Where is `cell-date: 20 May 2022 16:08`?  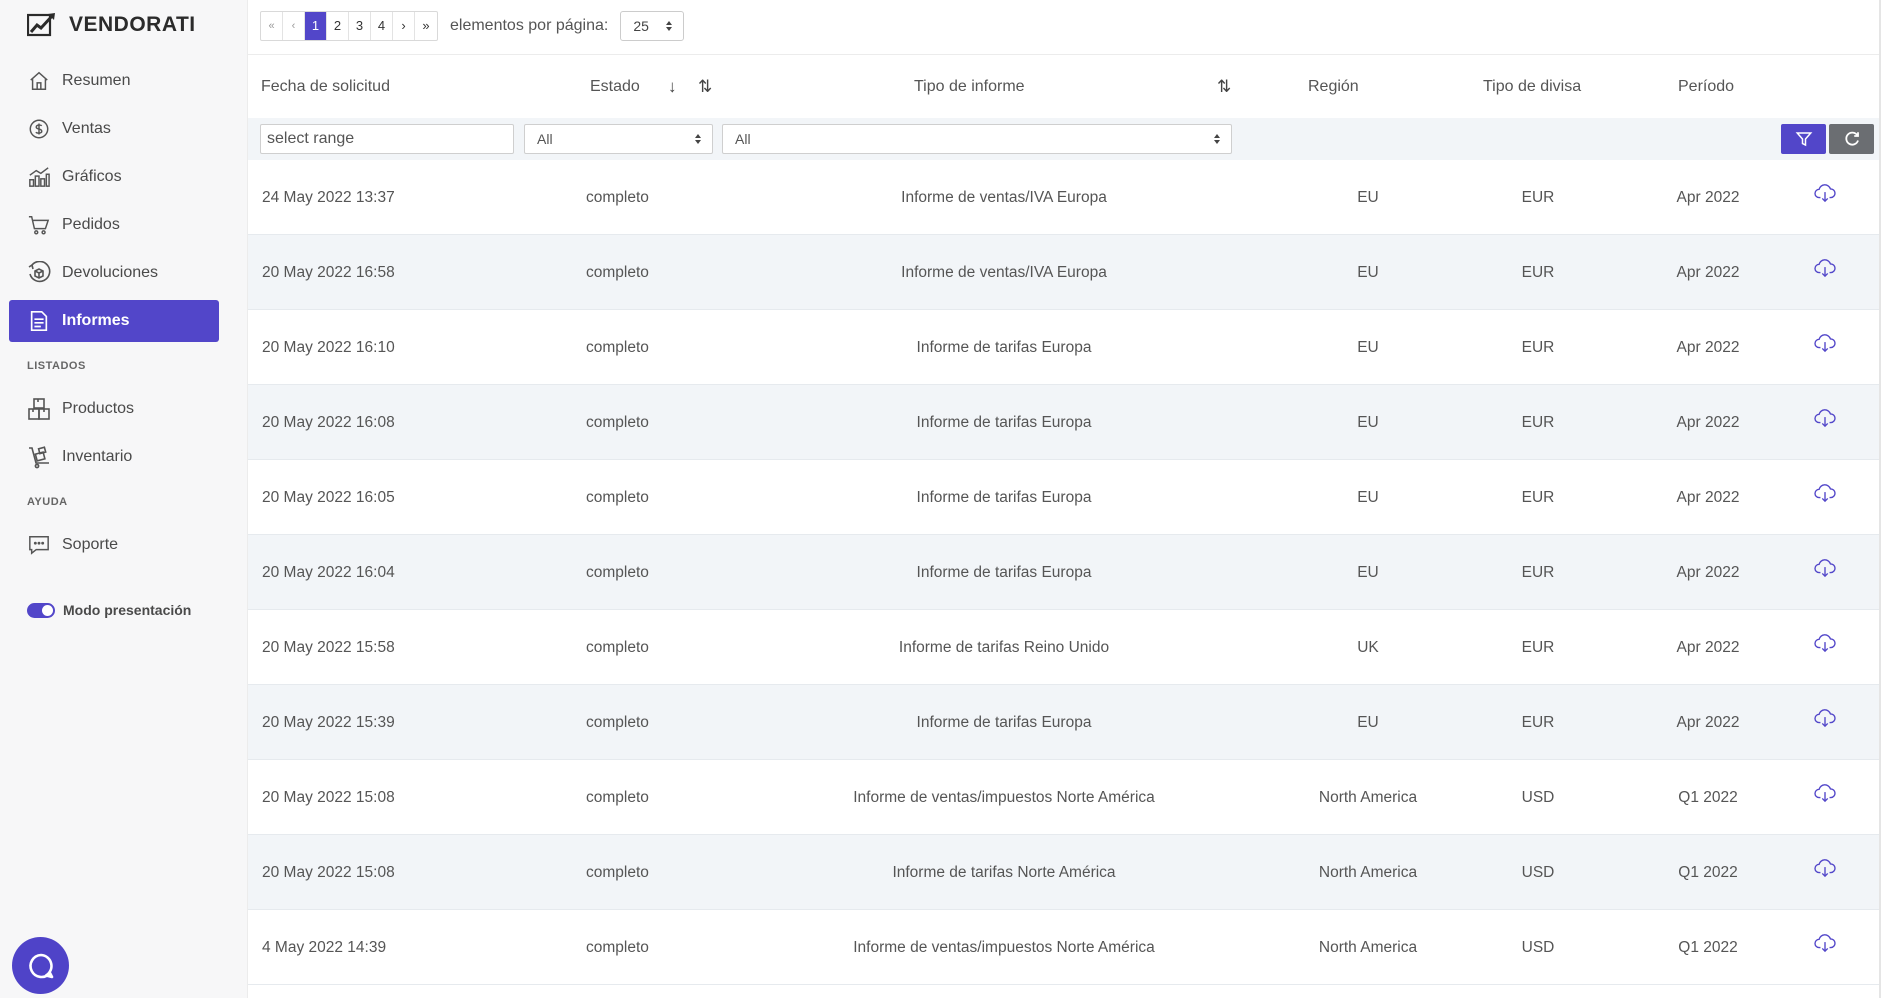 cell-date: 20 May 2022 16:08 is located at coordinates (328, 422).